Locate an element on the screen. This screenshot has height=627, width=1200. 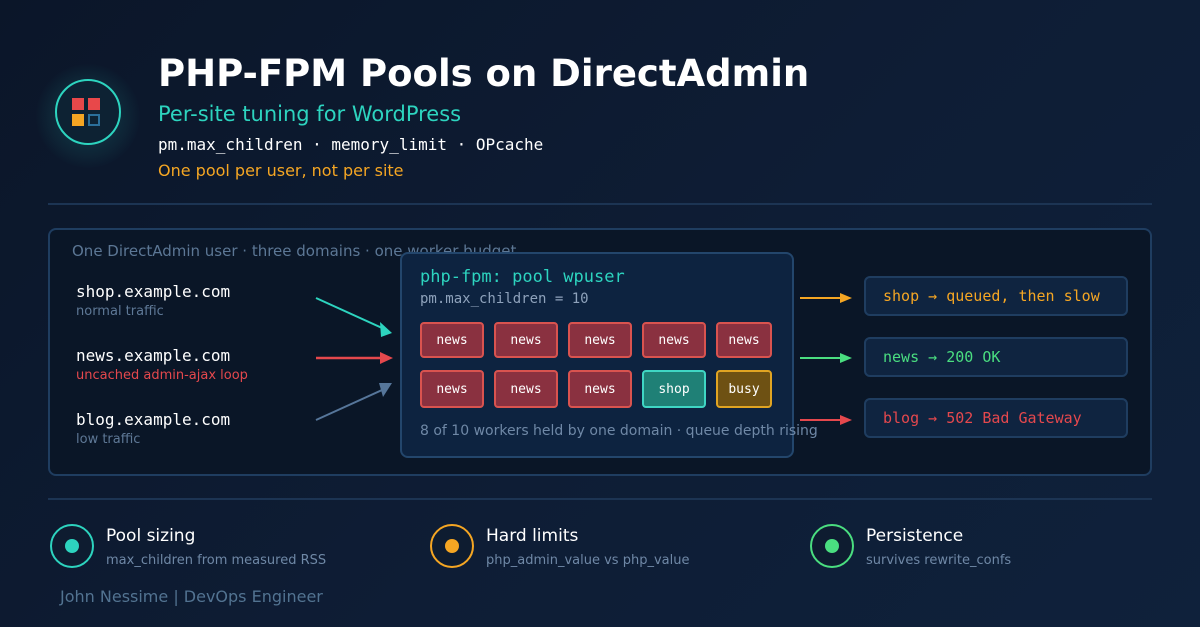
pool-title: php-fpm: pool wpuser is located at coordinates (522, 277).